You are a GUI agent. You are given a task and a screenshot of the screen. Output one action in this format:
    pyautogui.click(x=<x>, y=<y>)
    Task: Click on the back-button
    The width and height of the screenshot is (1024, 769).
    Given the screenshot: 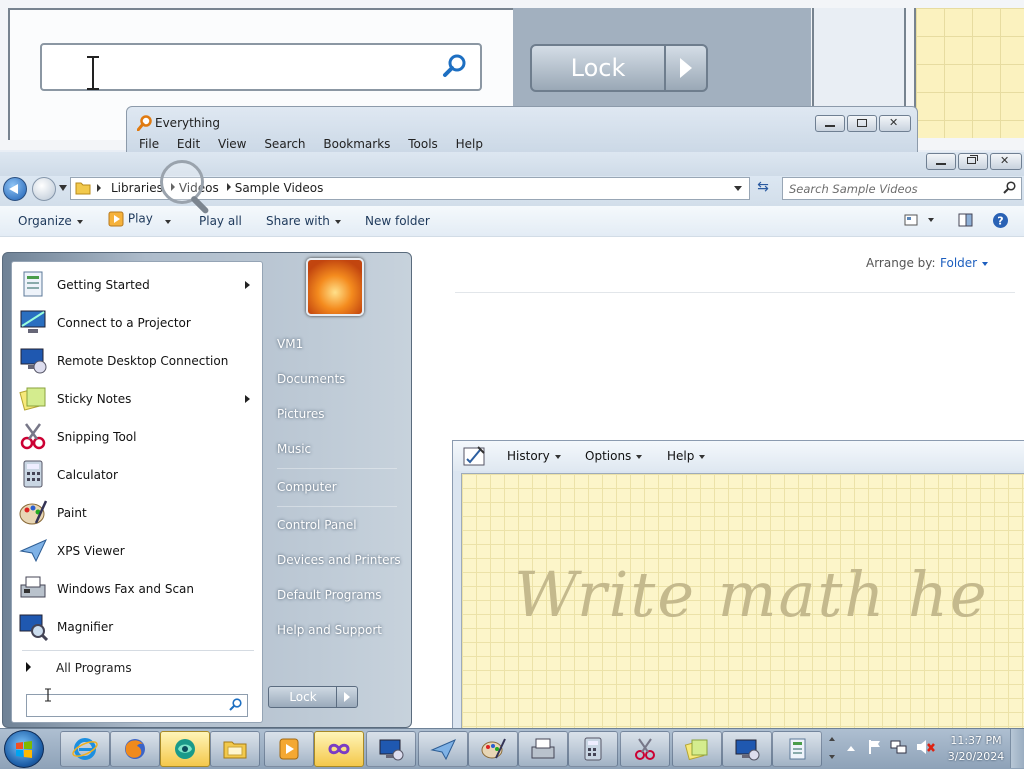 What is the action you would take?
    pyautogui.click(x=15, y=189)
    